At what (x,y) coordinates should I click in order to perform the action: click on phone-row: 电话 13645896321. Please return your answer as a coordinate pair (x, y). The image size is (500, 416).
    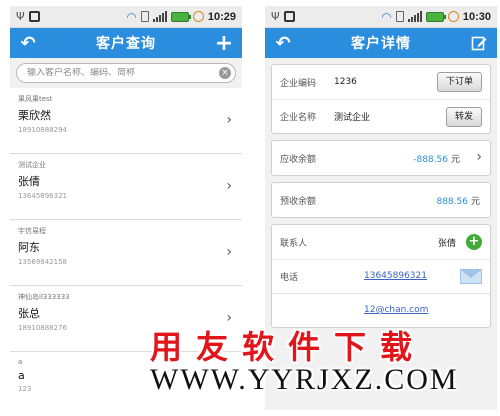
    Looking at the image, I should click on (381, 276).